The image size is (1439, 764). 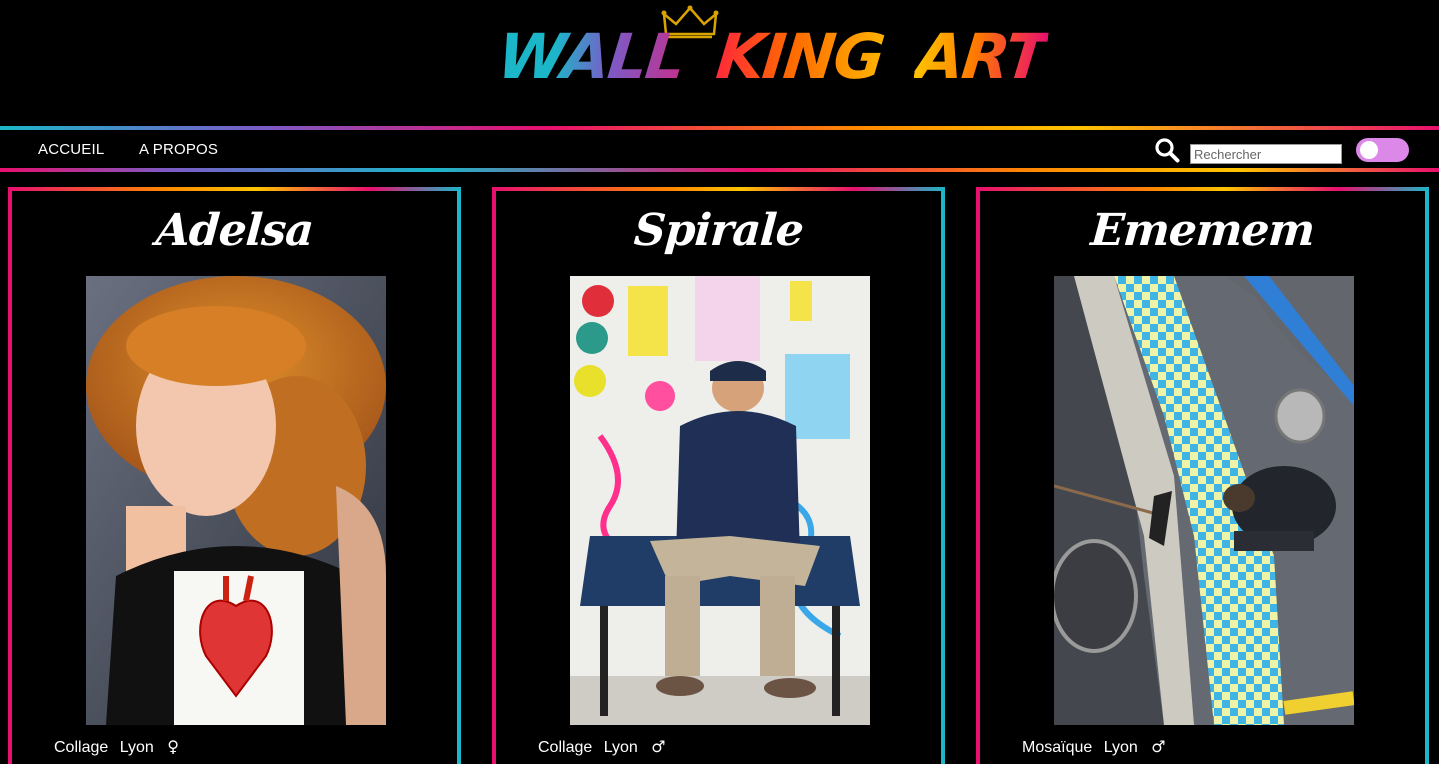 What do you see at coordinates (234, 230) in the screenshot?
I see `artist-name: Adelsa` at bounding box center [234, 230].